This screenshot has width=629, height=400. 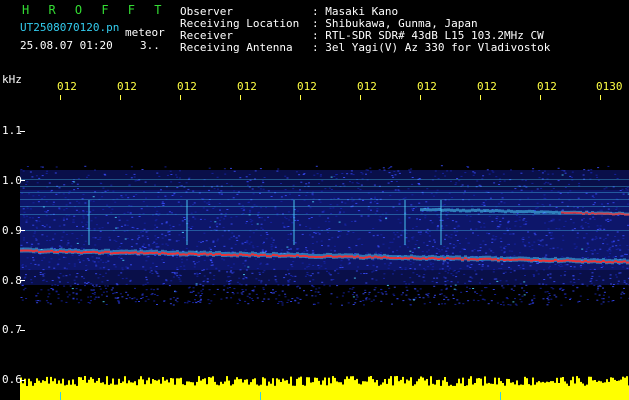 What do you see at coordinates (355, 11) in the screenshot?
I see `observer-value: : Masaki Kano` at bounding box center [355, 11].